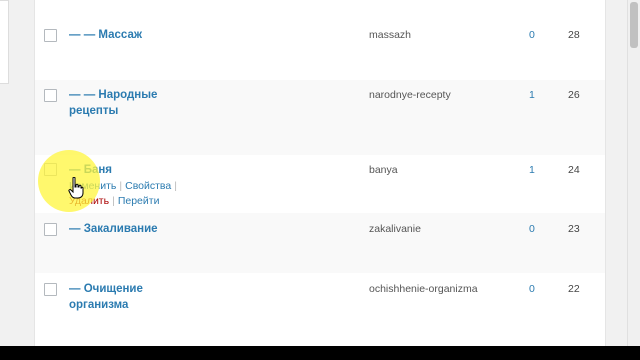 This screenshot has width=640, height=360. Describe the element at coordinates (574, 170) in the screenshot. I see `category-id: 24` at that location.